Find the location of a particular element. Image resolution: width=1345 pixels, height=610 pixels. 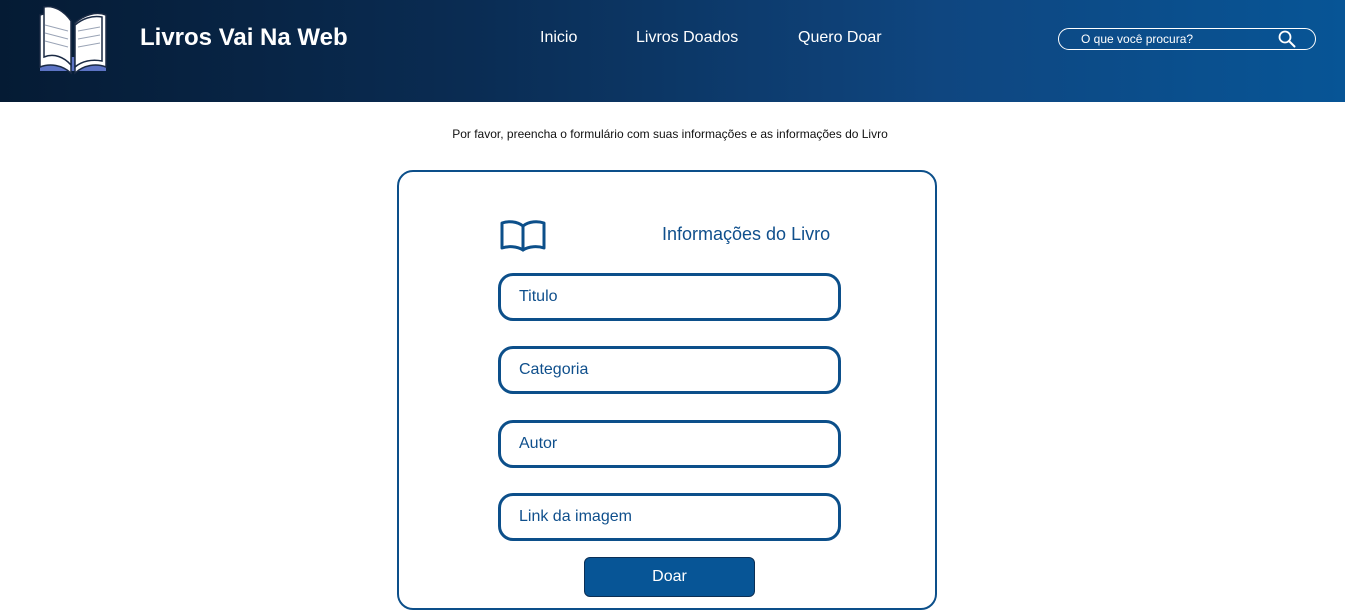

search-input is located at coordinates (1170, 39).